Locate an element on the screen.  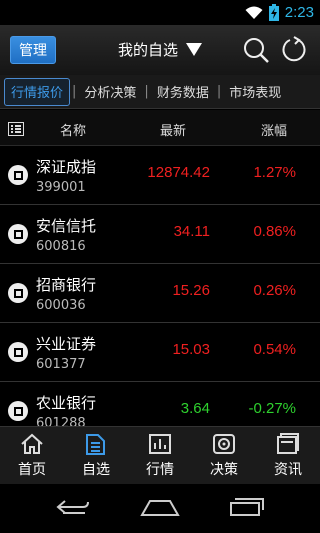
wifi-icon is located at coordinates (254, 13).